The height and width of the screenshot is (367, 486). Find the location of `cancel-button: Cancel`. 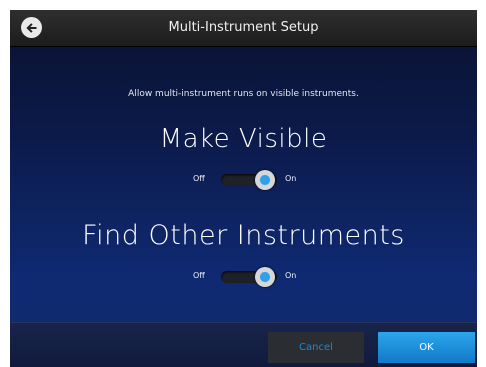

cancel-button: Cancel is located at coordinates (316, 347).